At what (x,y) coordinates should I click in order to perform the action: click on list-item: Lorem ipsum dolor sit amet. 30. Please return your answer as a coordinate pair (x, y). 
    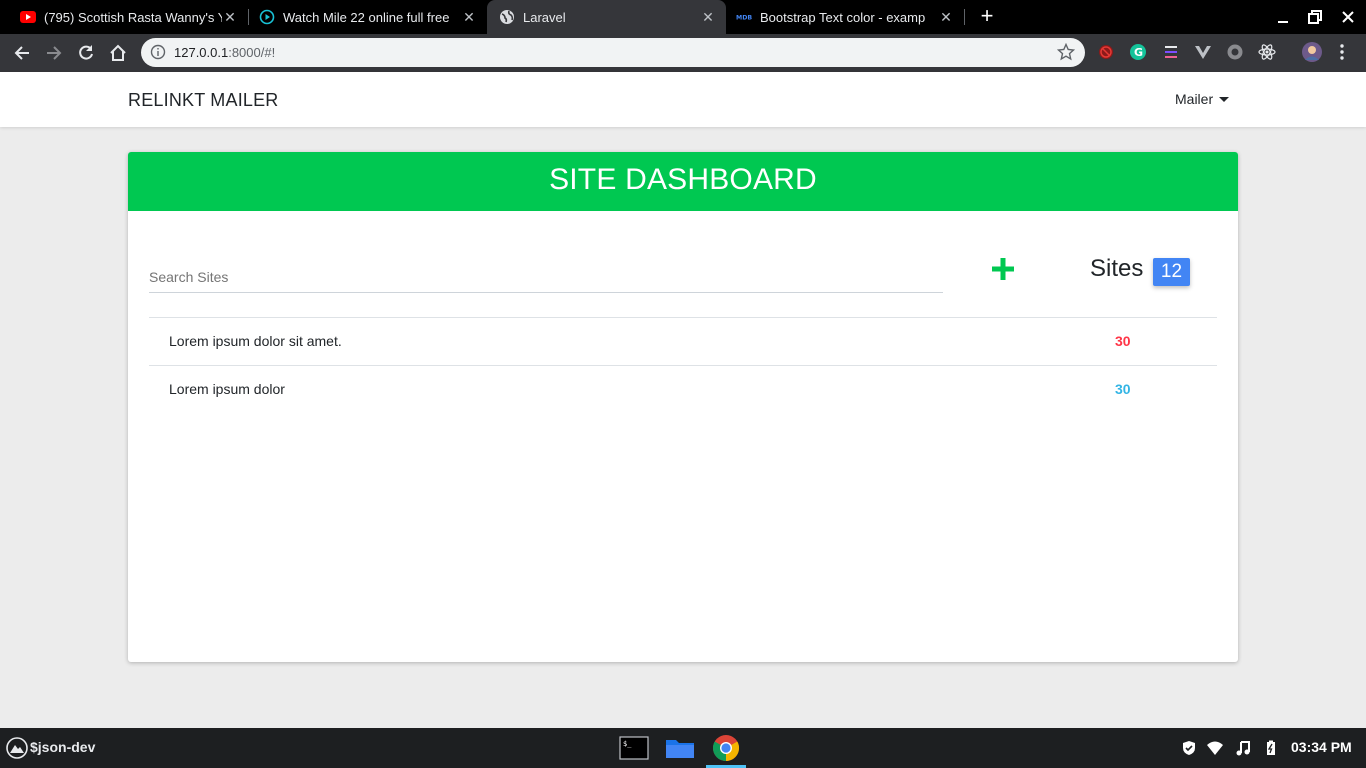
    Looking at the image, I should click on (683, 341).